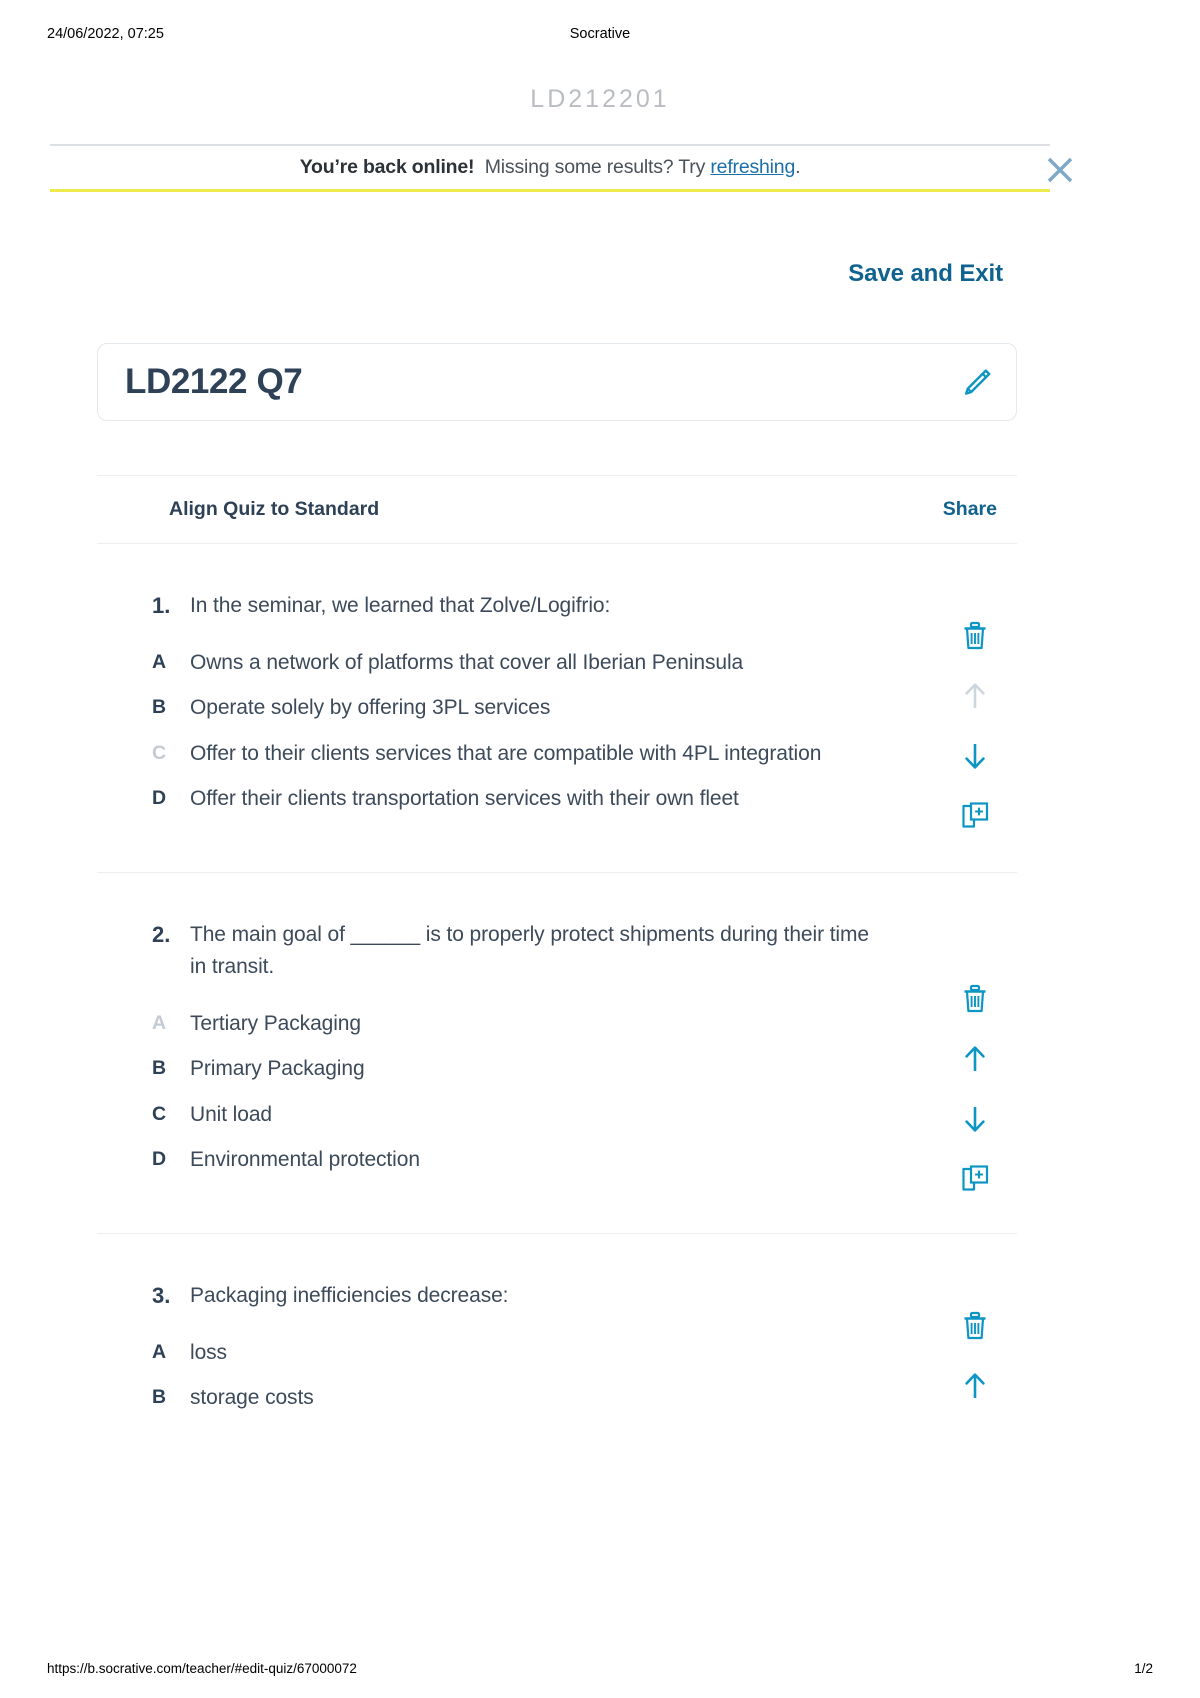 The image size is (1200, 1698). I want to click on answer-text: Primary Packaging, so click(277, 1069).